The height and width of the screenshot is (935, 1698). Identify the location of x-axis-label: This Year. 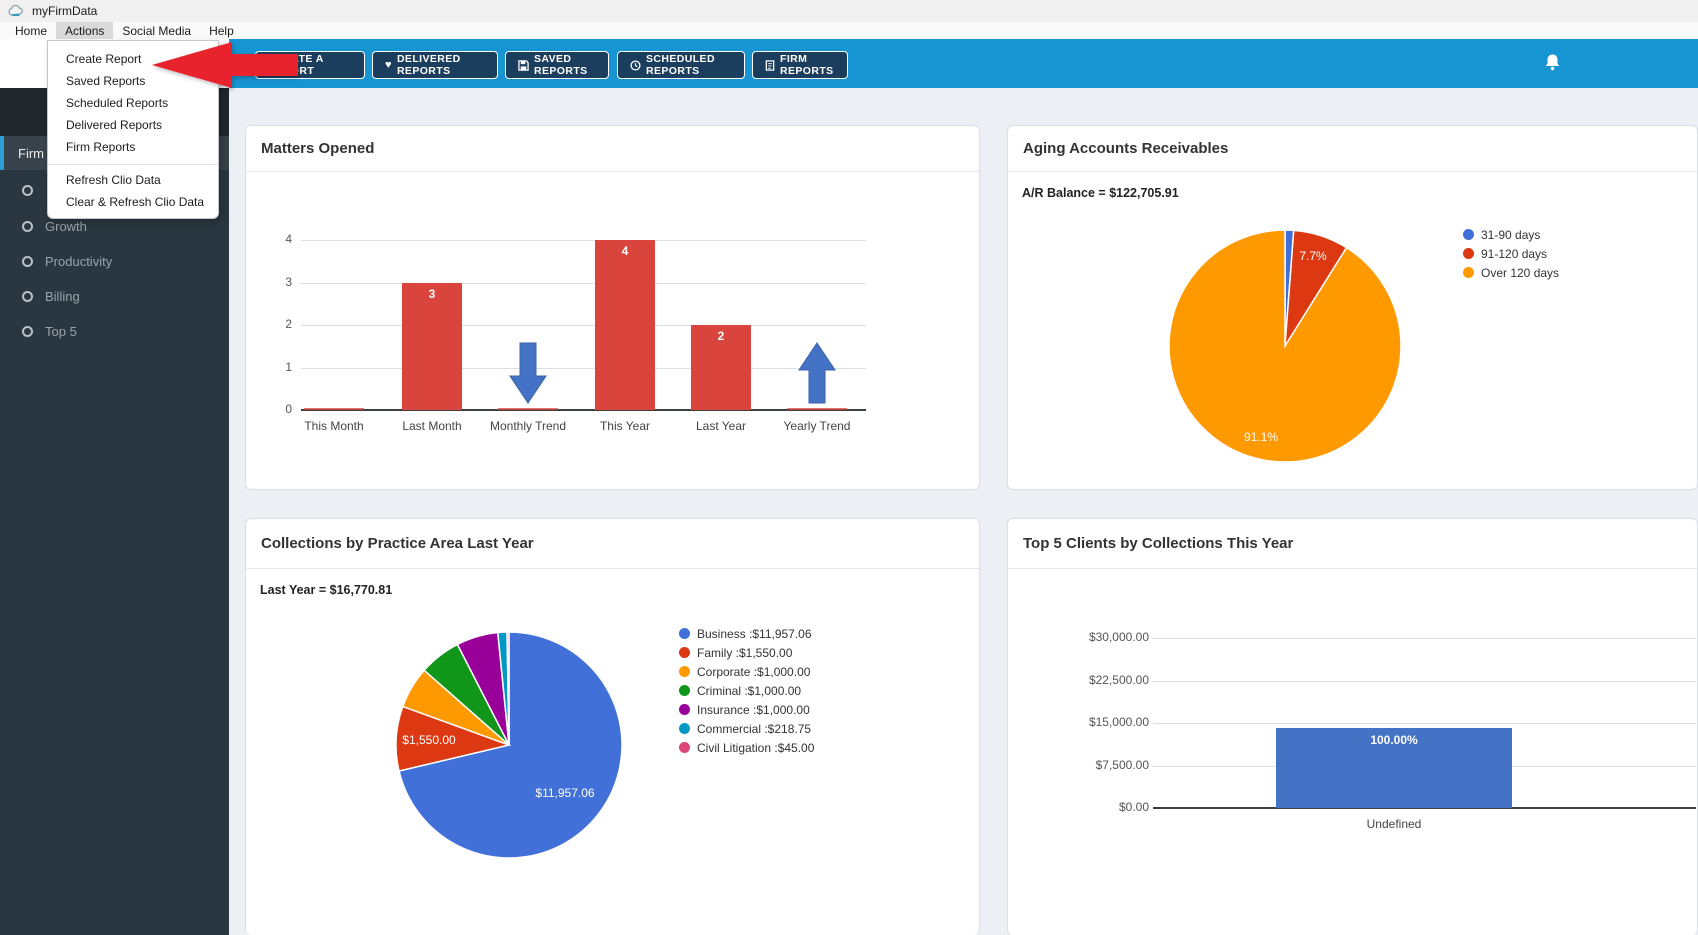
(625, 426).